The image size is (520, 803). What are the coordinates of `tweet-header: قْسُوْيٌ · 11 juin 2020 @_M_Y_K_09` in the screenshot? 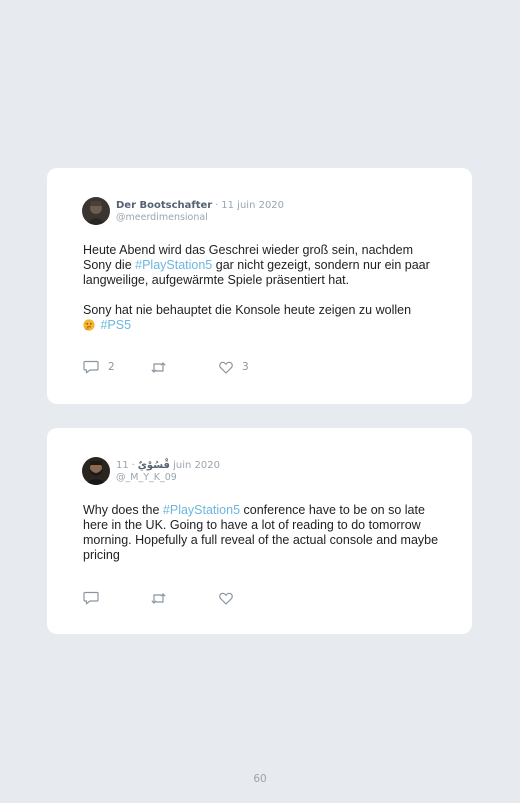 It's located at (151, 471).